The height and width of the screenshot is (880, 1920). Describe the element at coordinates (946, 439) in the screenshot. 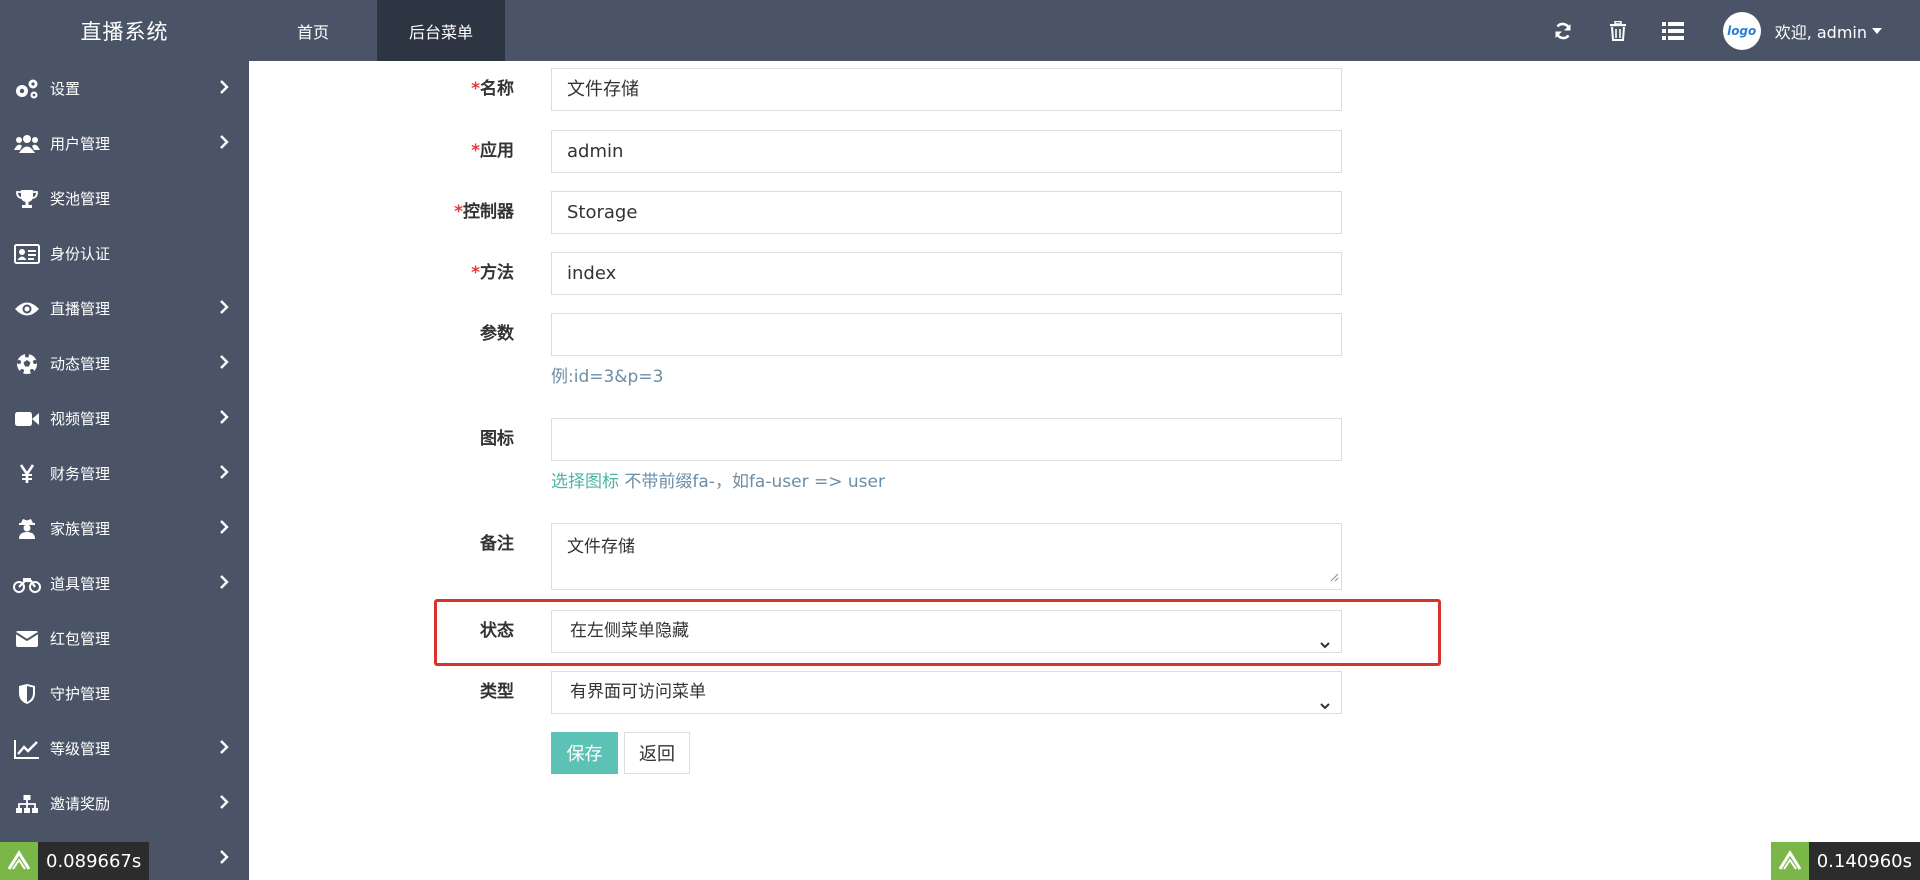

I see `icon-input` at that location.